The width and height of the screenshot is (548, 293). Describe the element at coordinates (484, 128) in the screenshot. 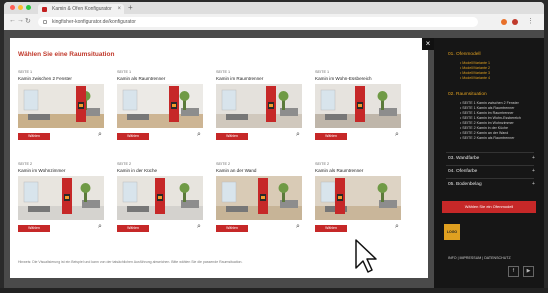

I see `sidebar-option: • SEITE 2 Kamin in der Küche` at that location.